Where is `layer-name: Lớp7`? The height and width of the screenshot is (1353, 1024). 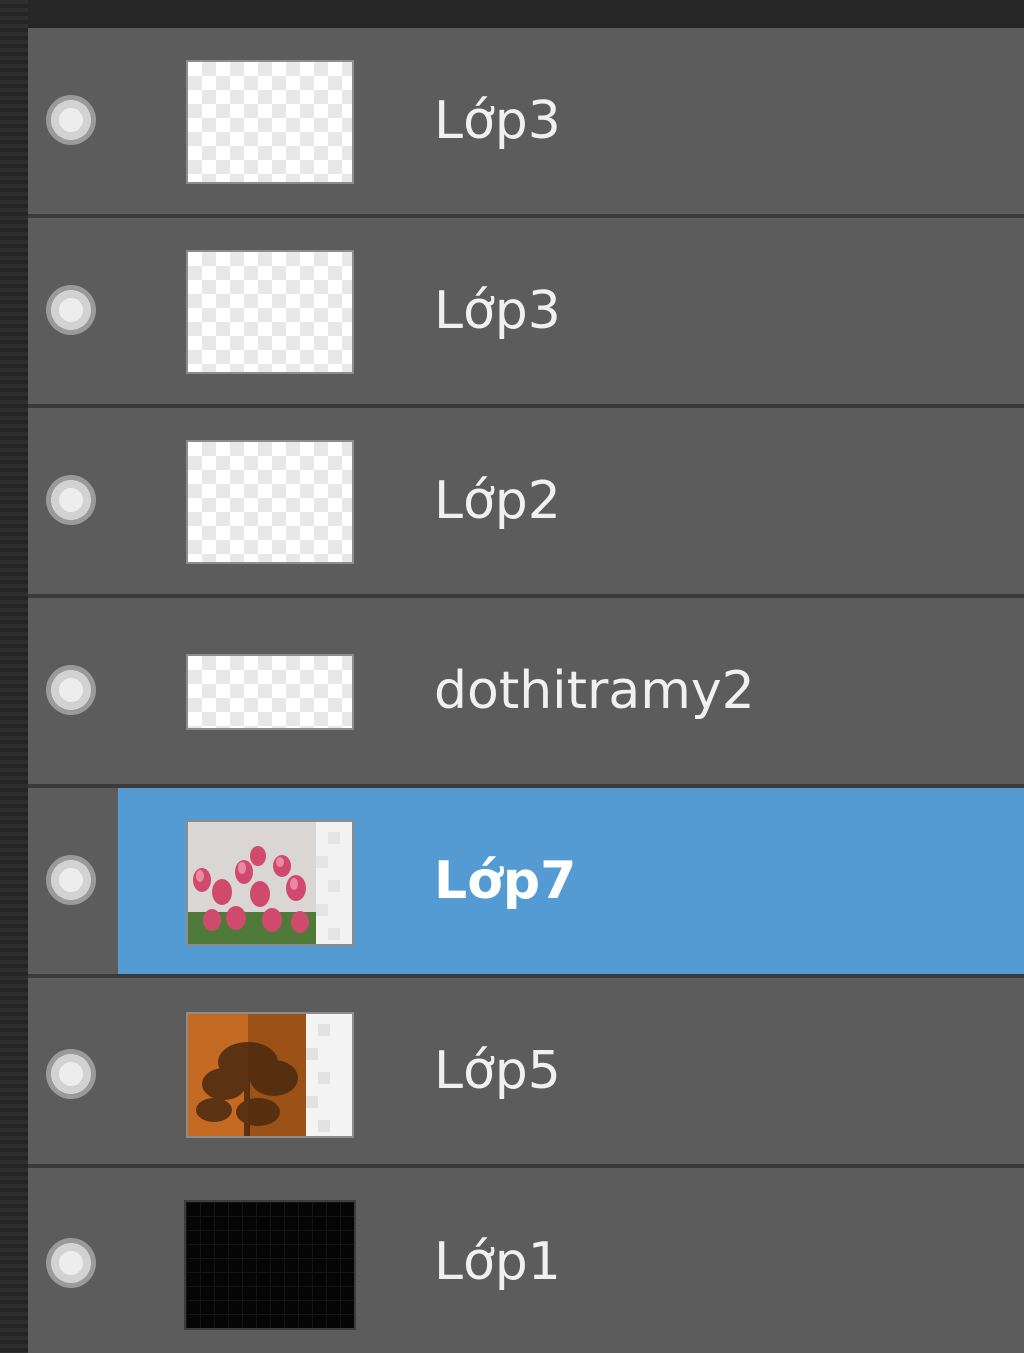
layer-name: Lớp7 is located at coordinates (505, 881).